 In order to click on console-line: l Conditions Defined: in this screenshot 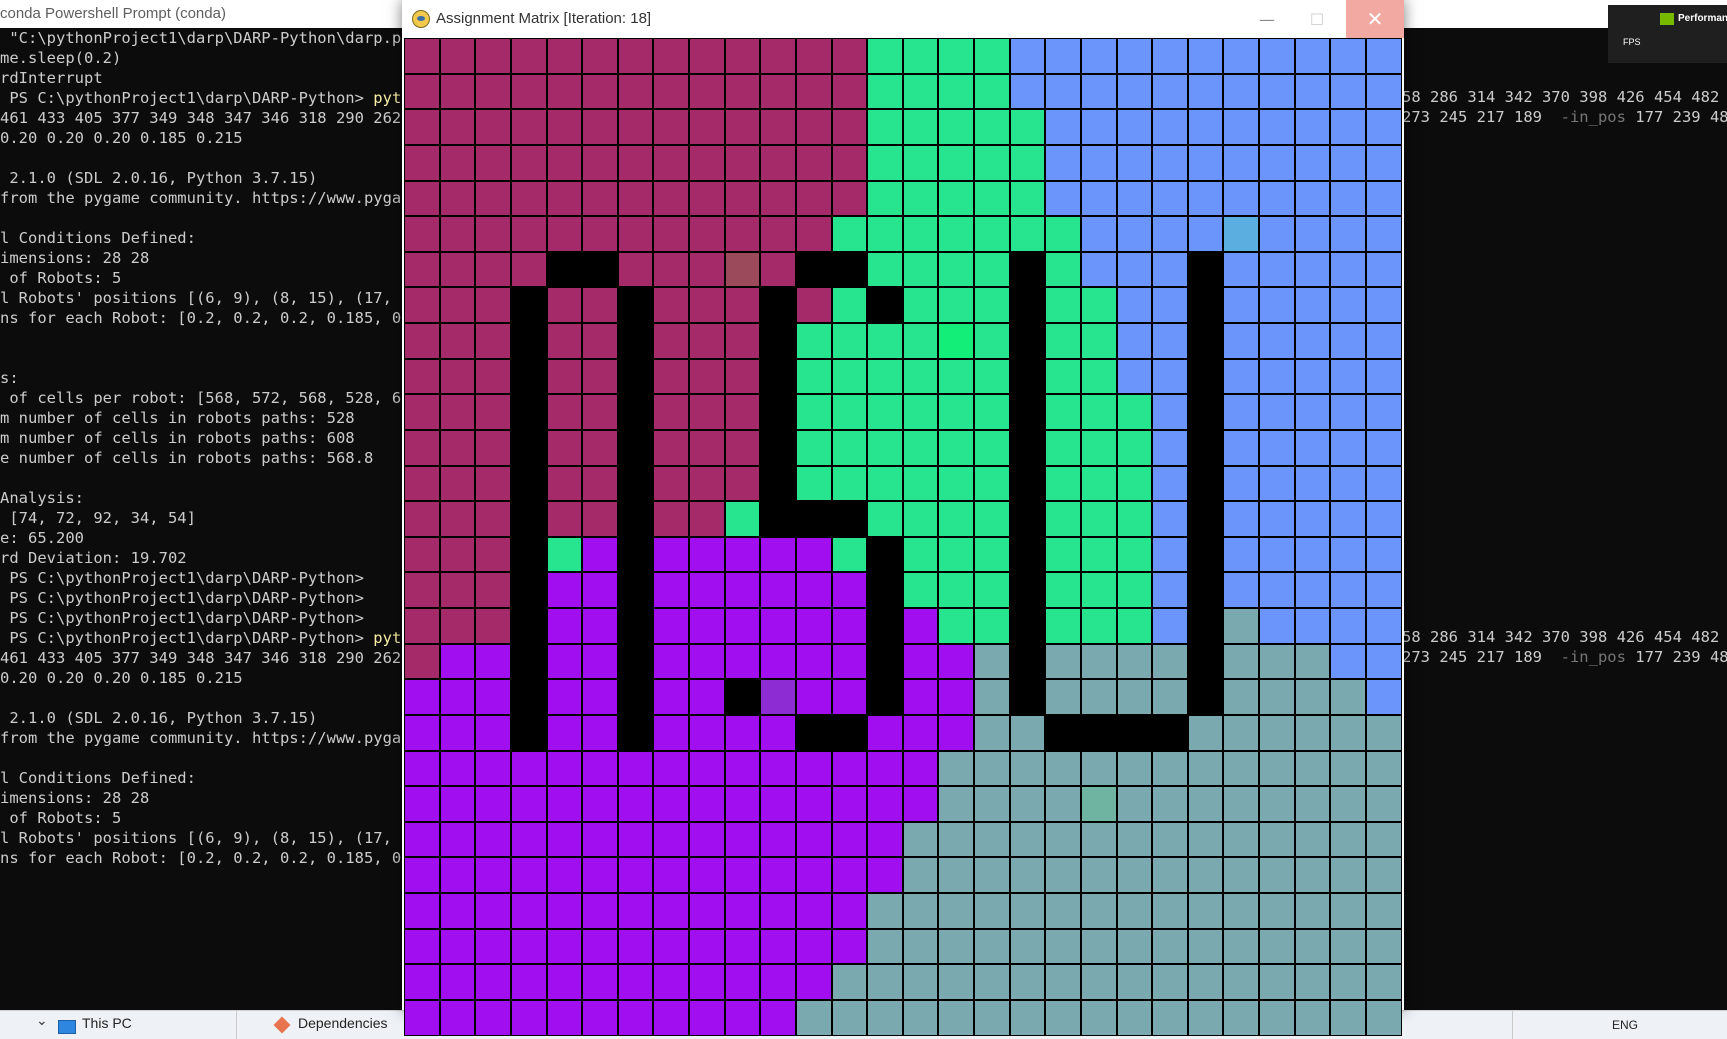, I will do `click(210, 778)`.